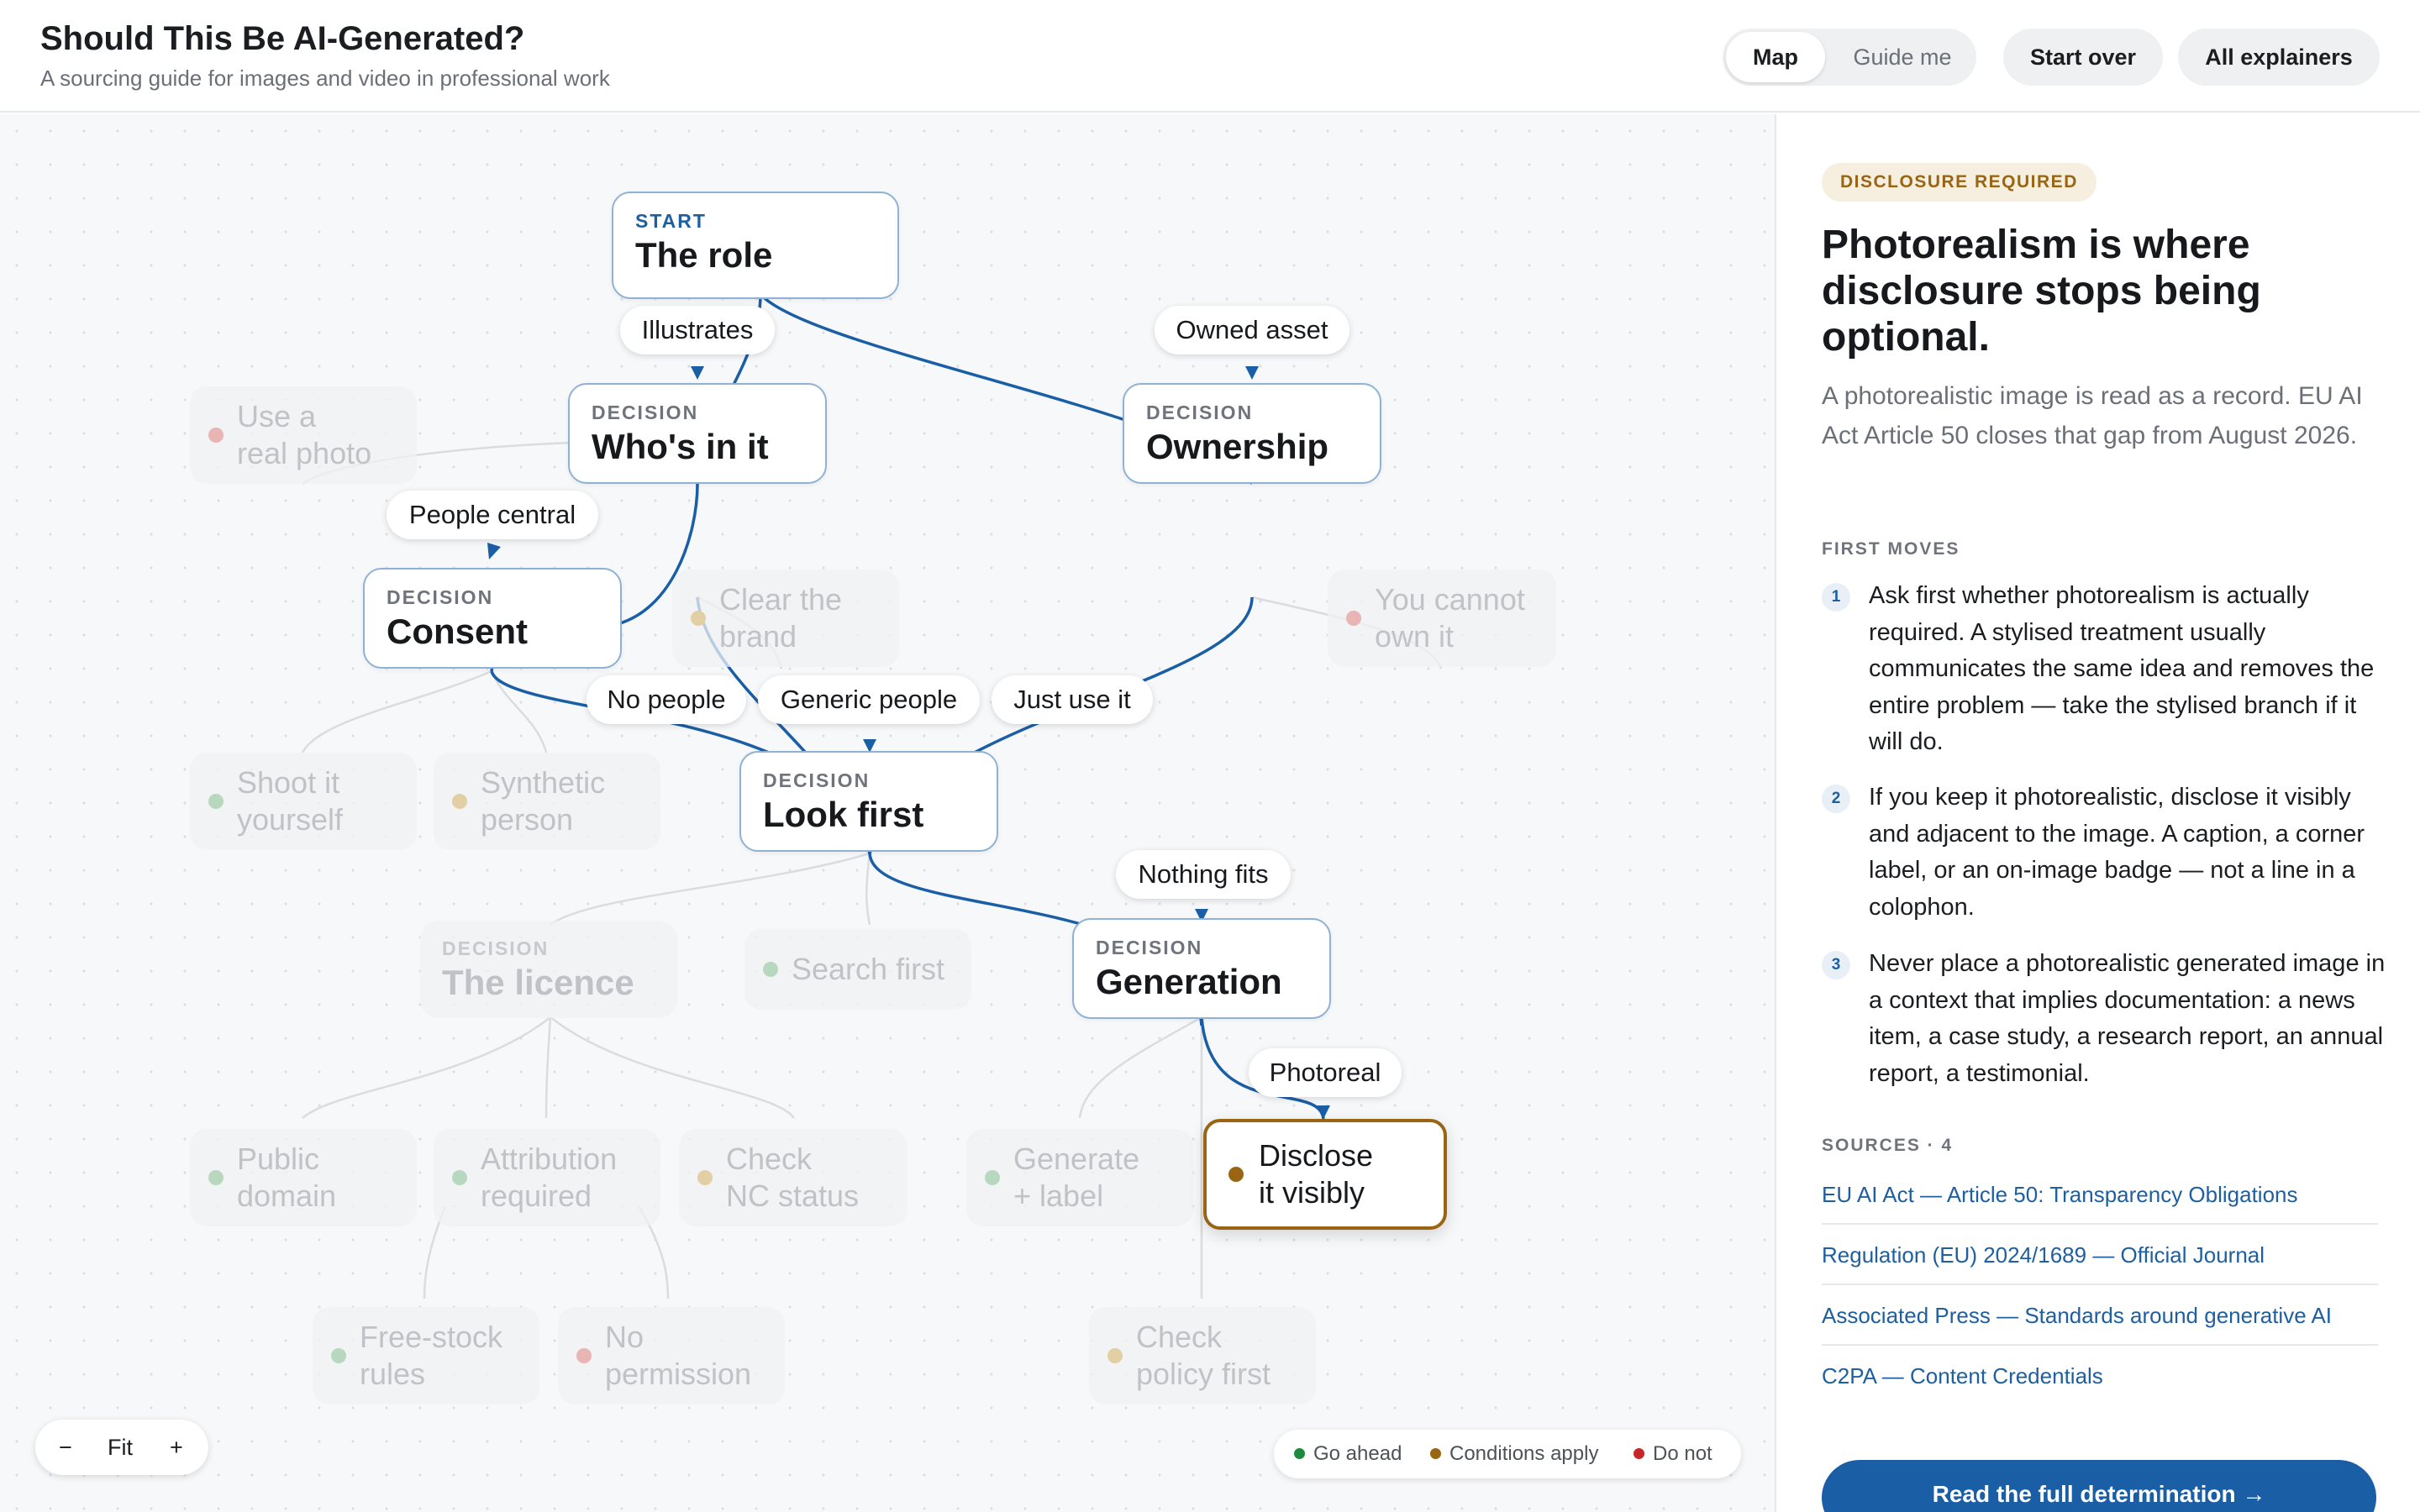 This screenshot has height=1512, width=2420. I want to click on move-number: 1, so click(1836, 597).